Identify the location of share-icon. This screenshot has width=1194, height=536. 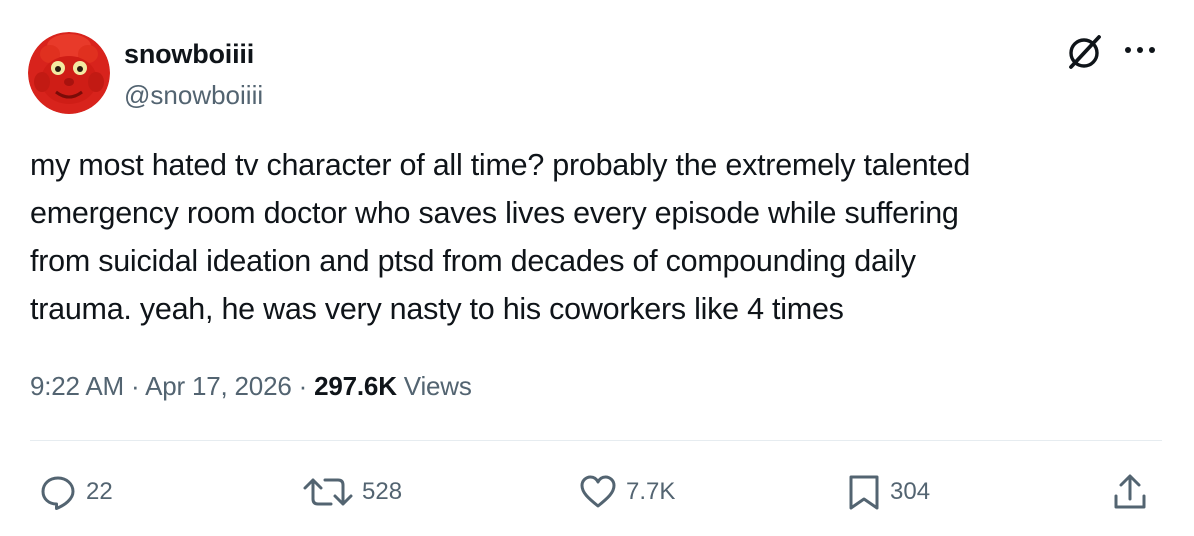
(1130, 492).